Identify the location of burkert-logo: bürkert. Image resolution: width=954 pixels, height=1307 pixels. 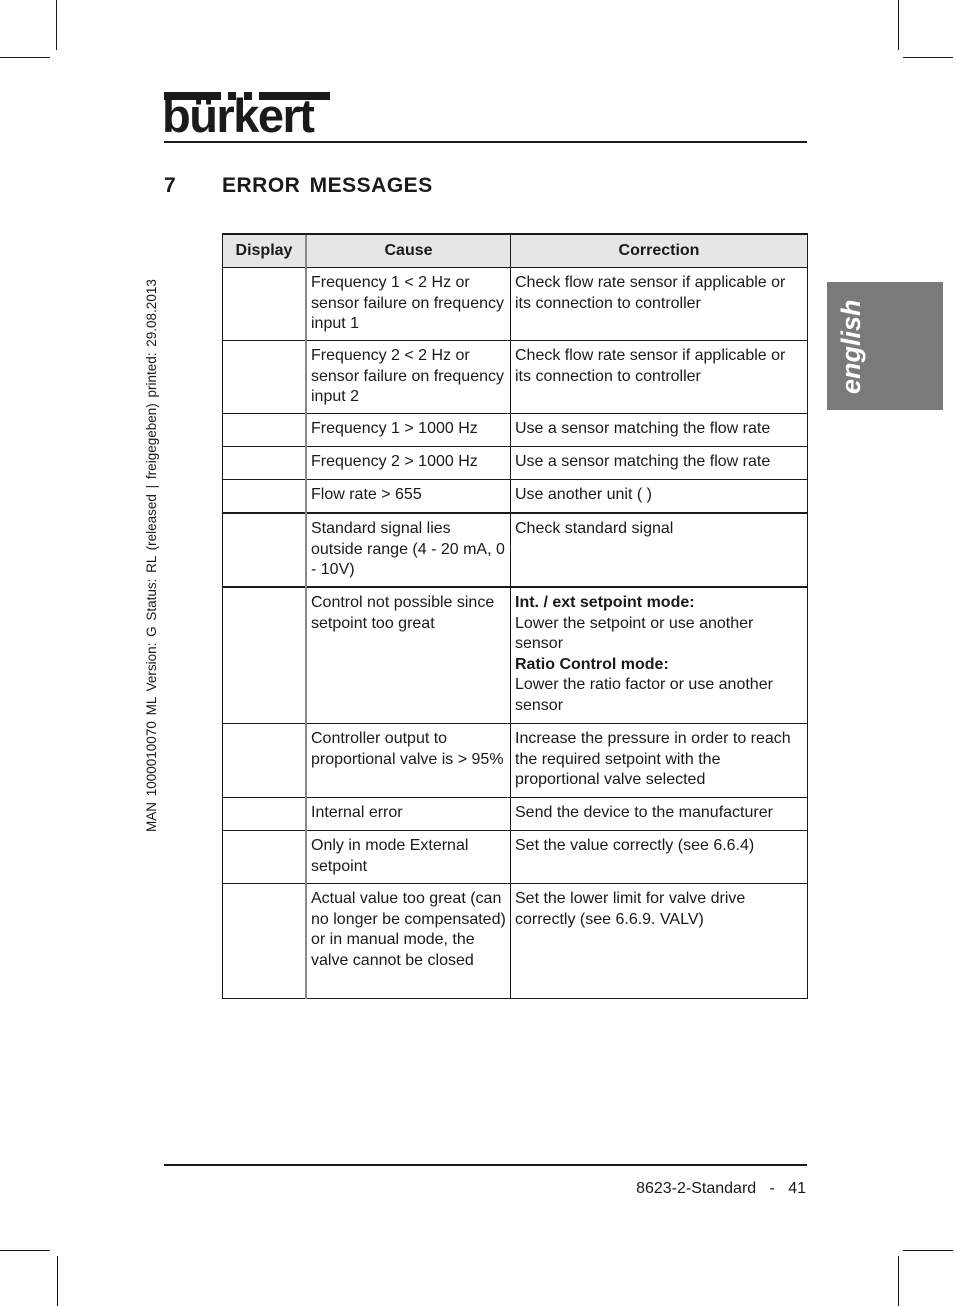
(248, 115).